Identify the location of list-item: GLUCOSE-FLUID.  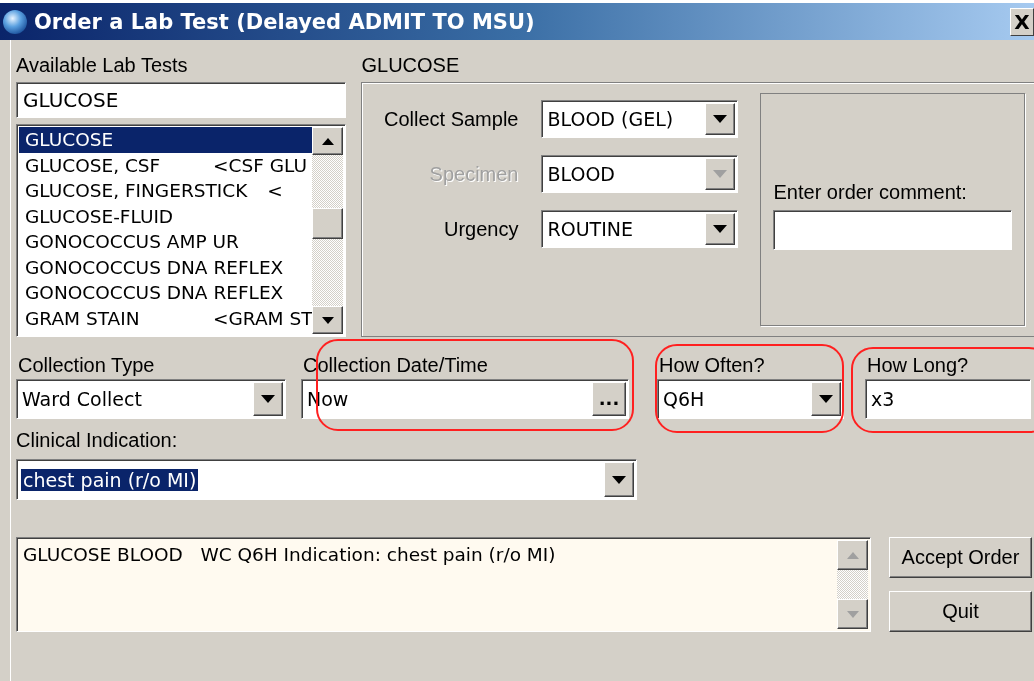
(166, 216).